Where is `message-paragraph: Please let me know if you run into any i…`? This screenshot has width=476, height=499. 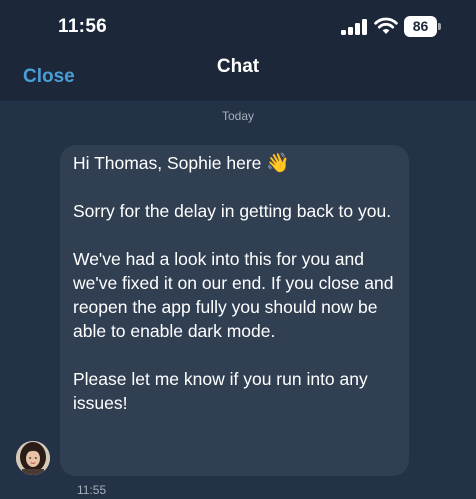
message-paragraph: Please let me know if you run into any i… is located at coordinates (220, 391).